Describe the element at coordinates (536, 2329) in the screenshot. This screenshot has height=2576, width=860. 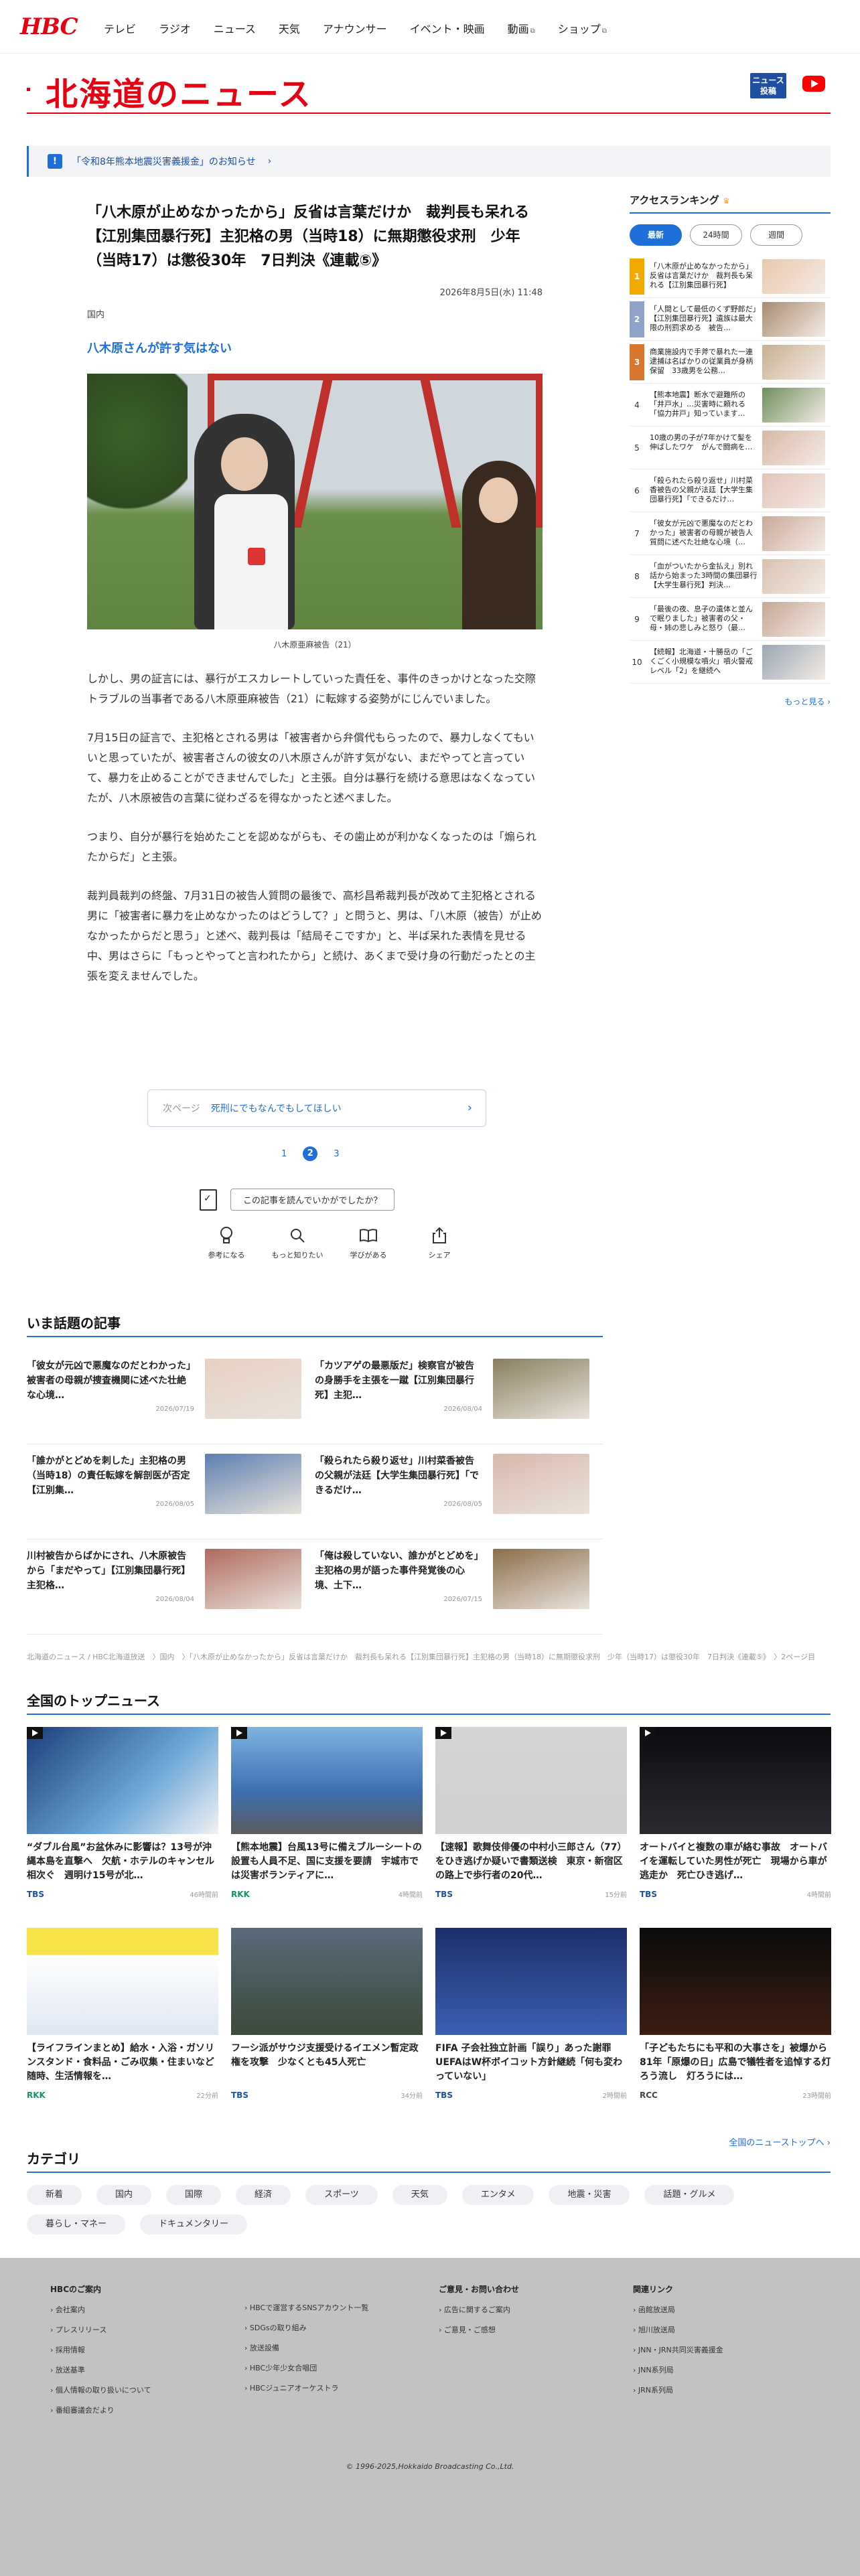
I see `footer-link: ご意見・ご感想` at that location.